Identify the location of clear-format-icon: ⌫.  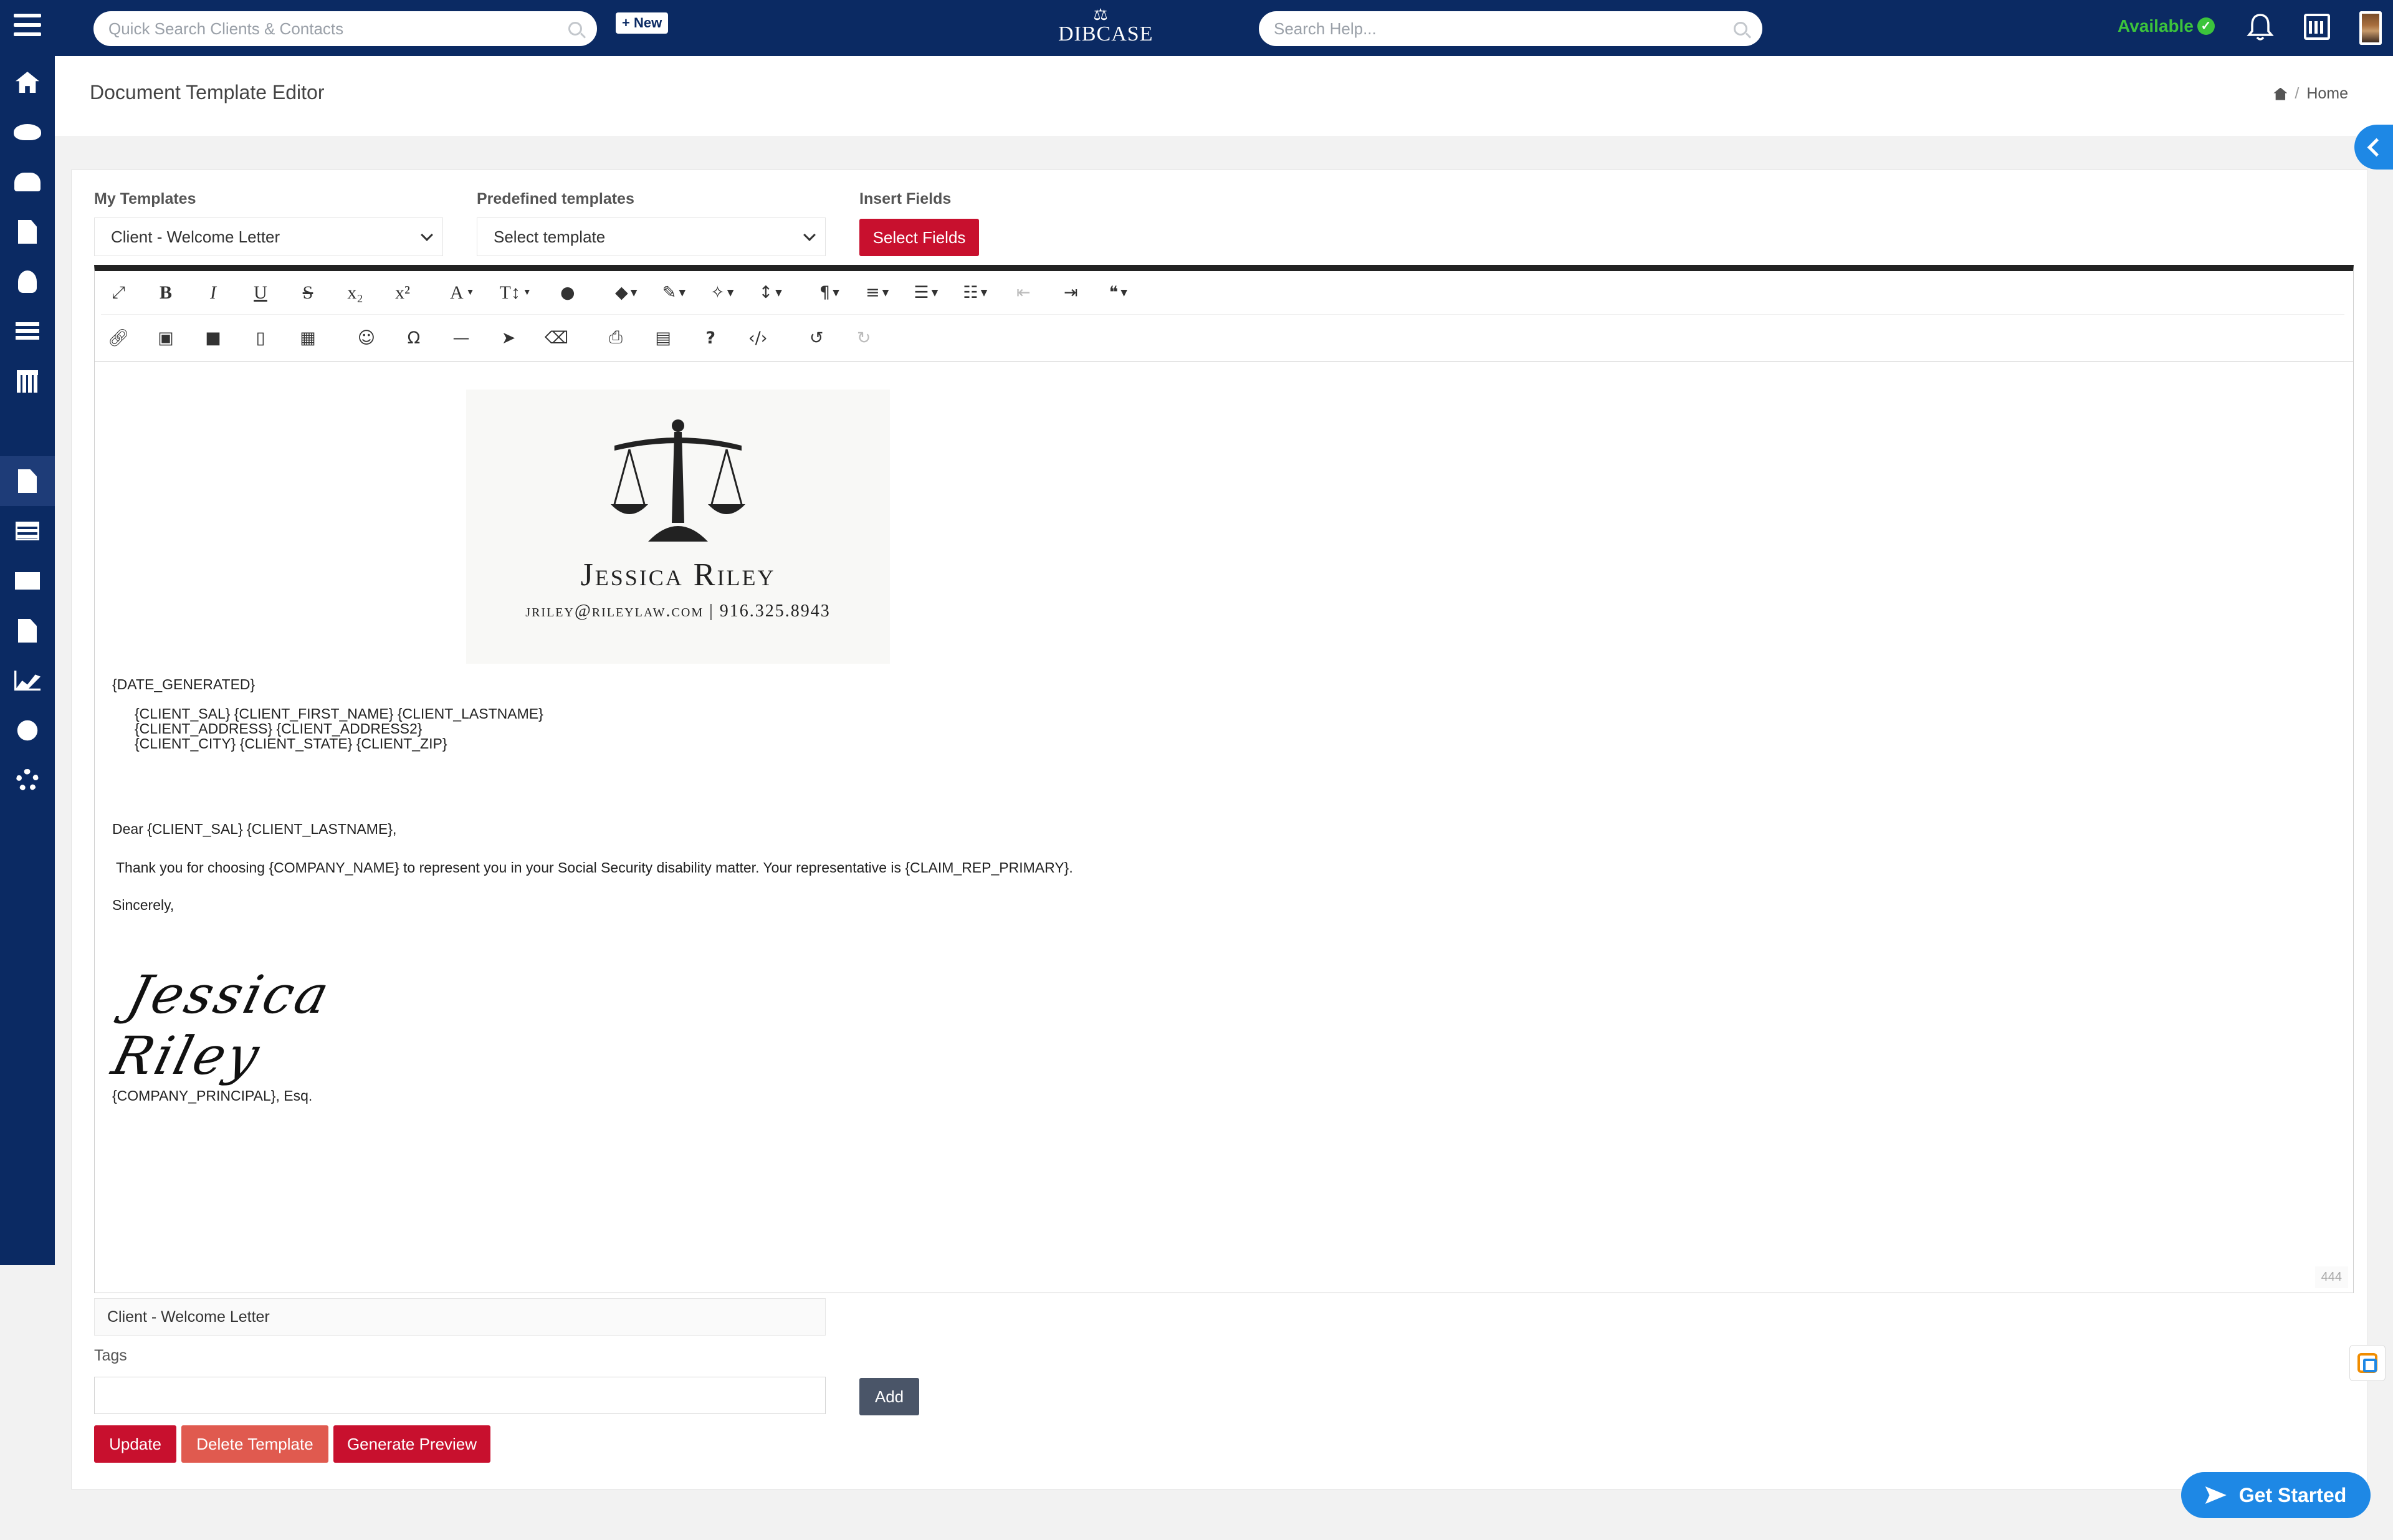
(556, 337).